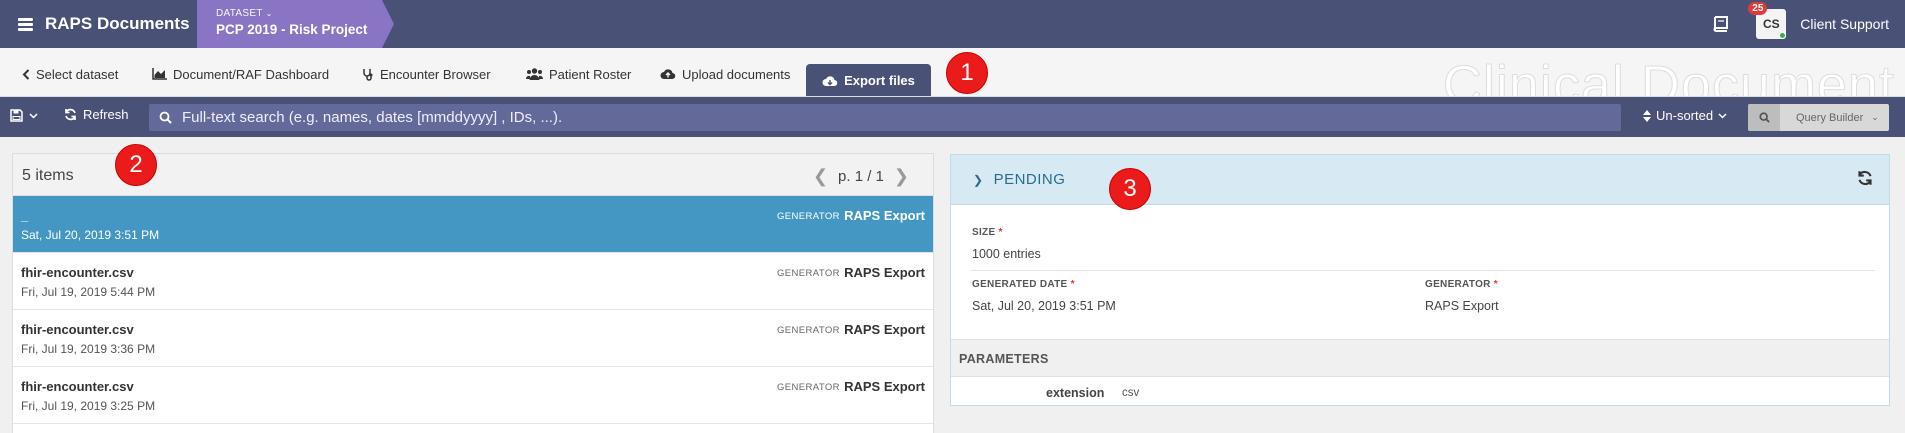  What do you see at coordinates (1844, 24) in the screenshot?
I see `user-name: Client Support` at bounding box center [1844, 24].